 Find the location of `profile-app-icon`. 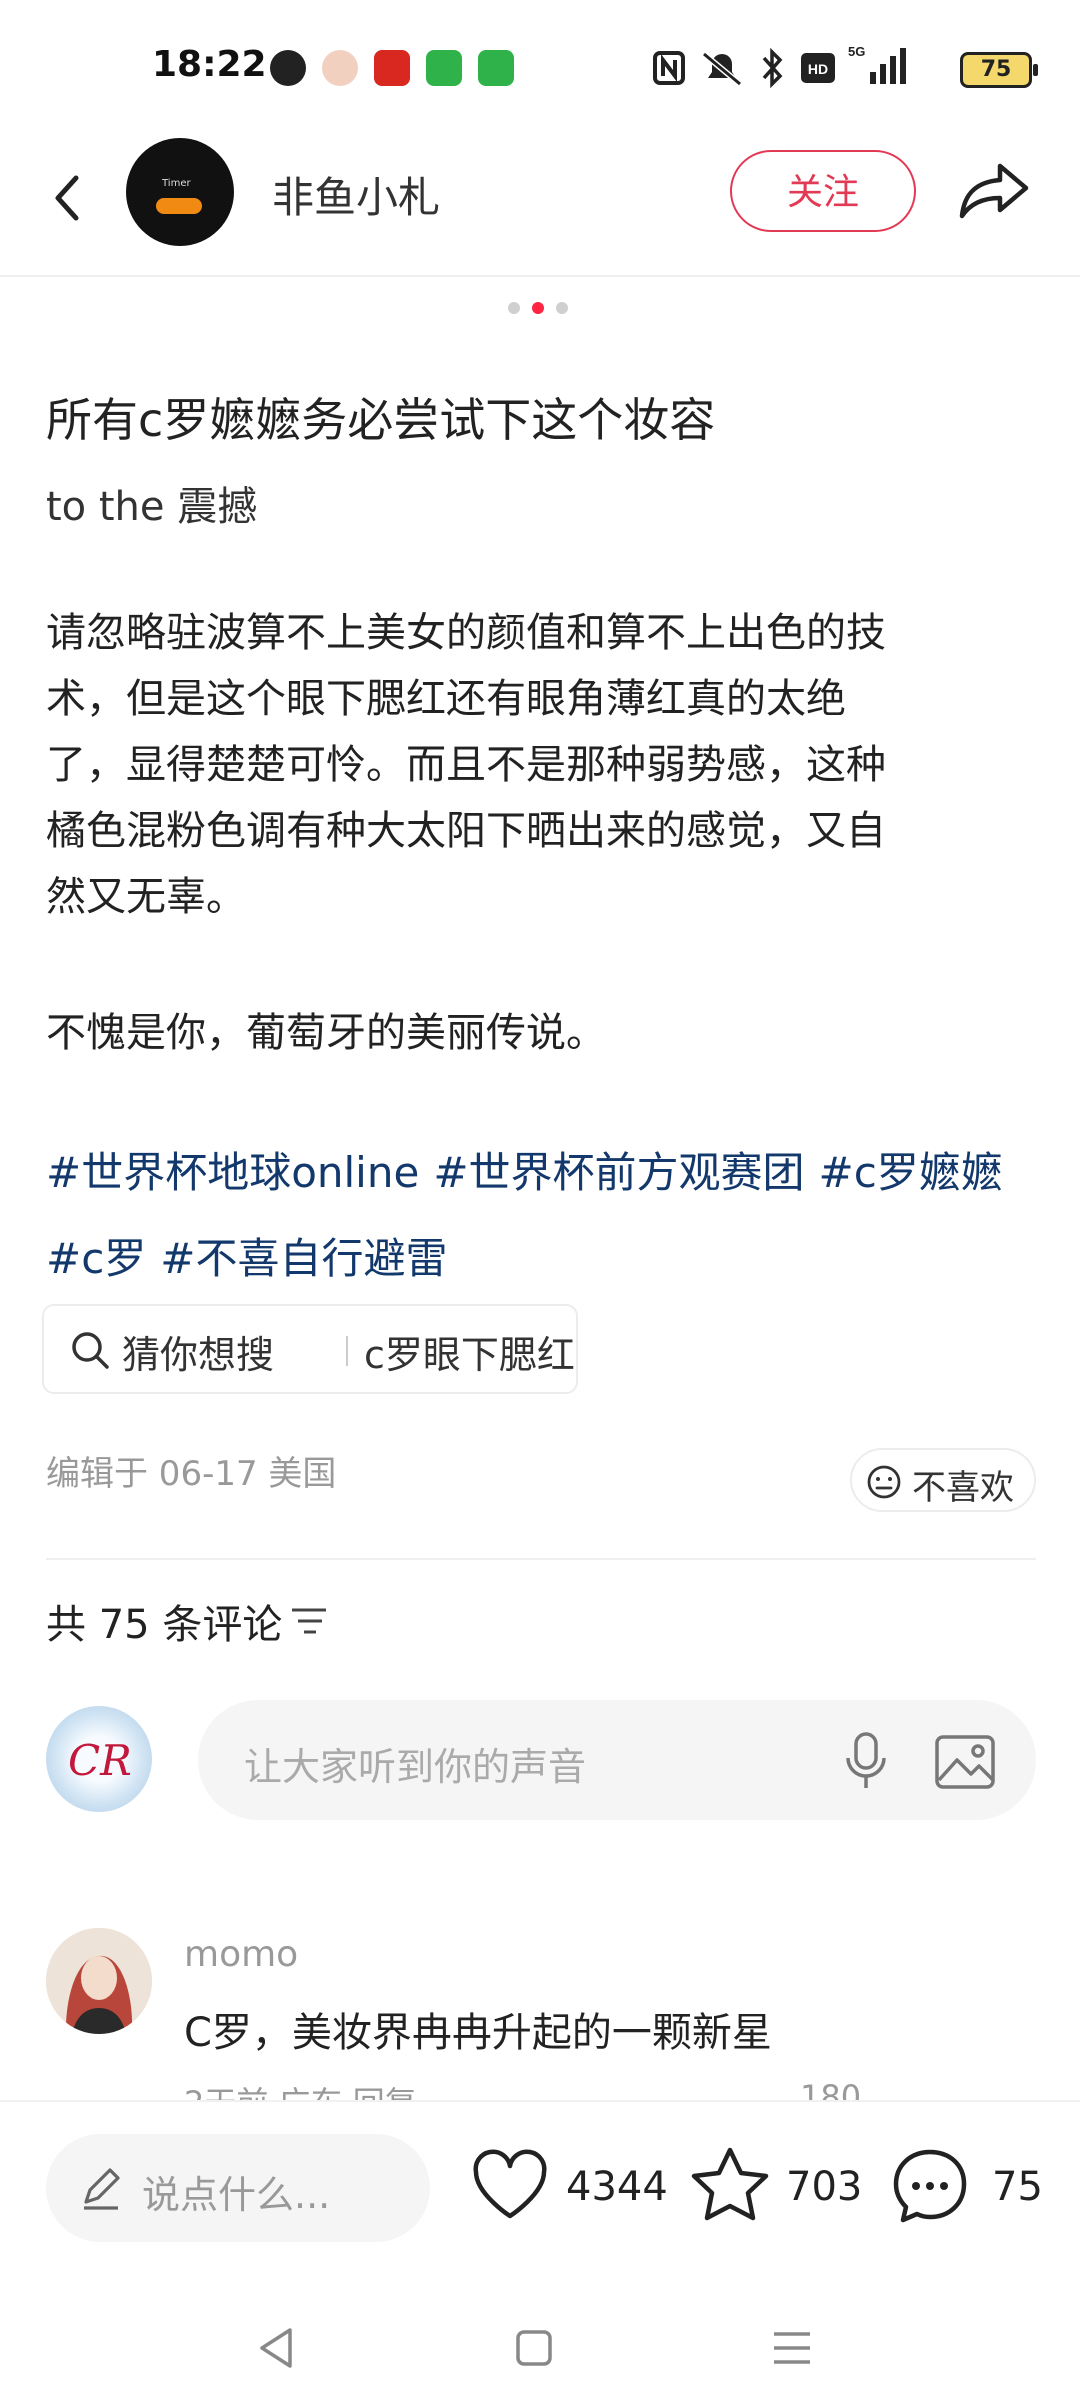

profile-app-icon is located at coordinates (340, 68).